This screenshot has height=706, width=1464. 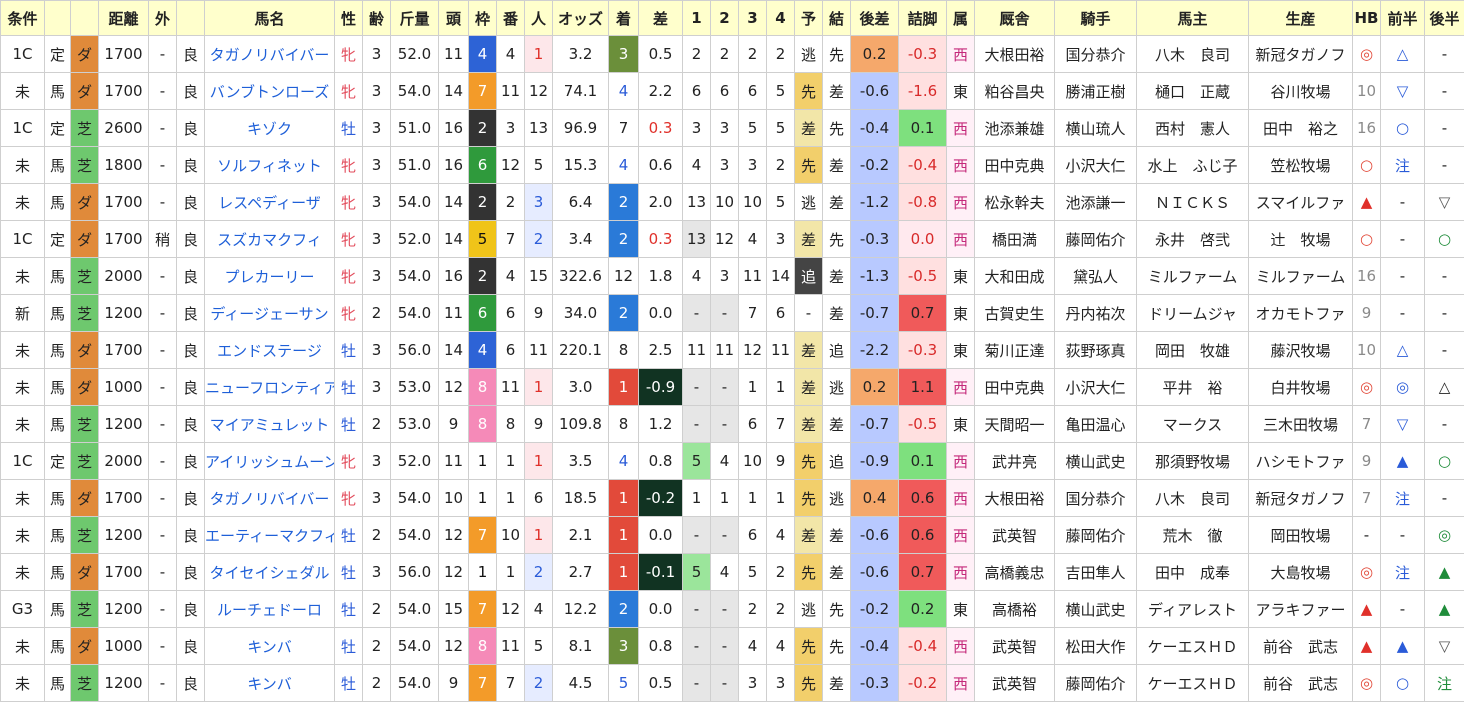 What do you see at coordinates (84, 683) in the screenshot?
I see `table-cell: 芝` at bounding box center [84, 683].